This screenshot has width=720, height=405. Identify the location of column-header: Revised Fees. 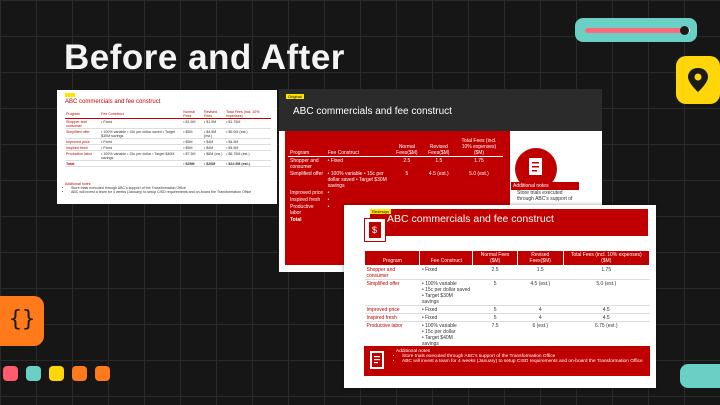
(214, 114).